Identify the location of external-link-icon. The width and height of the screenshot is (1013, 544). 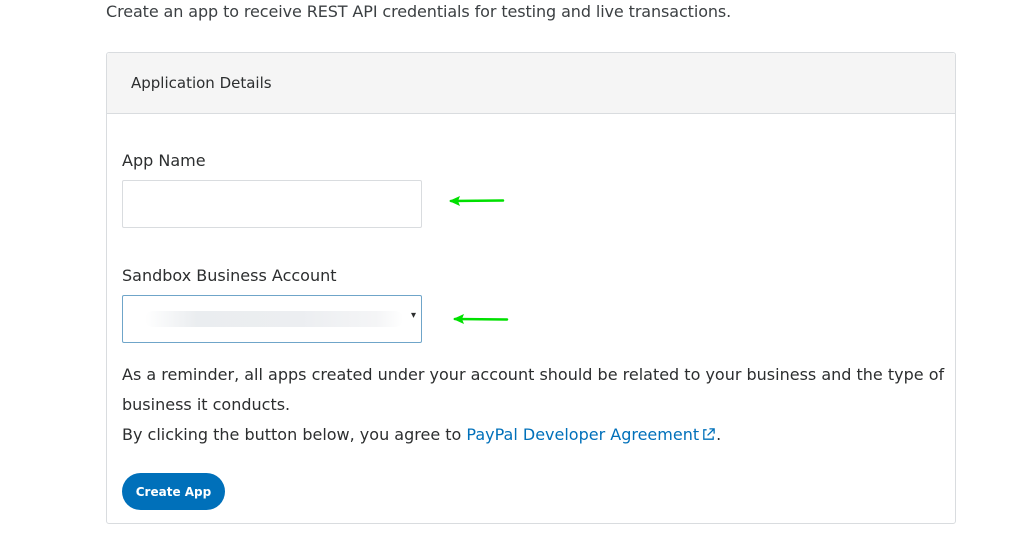
(709, 434).